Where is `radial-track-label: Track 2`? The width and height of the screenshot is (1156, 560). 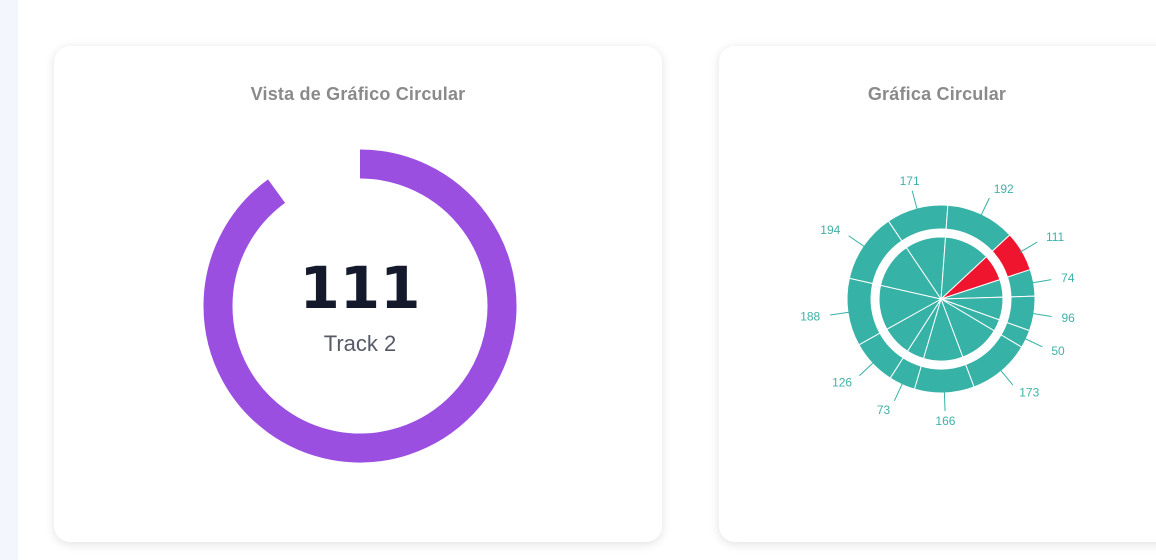
radial-track-label: Track 2 is located at coordinates (360, 343).